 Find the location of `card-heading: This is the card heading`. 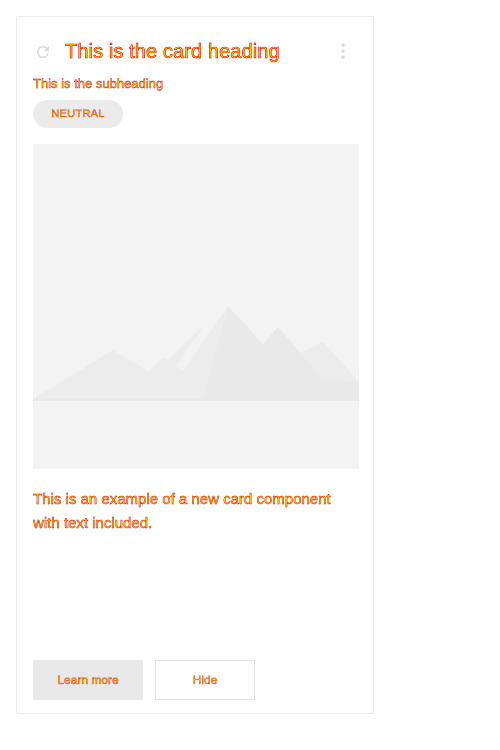

card-heading: This is the card heading is located at coordinates (172, 51).